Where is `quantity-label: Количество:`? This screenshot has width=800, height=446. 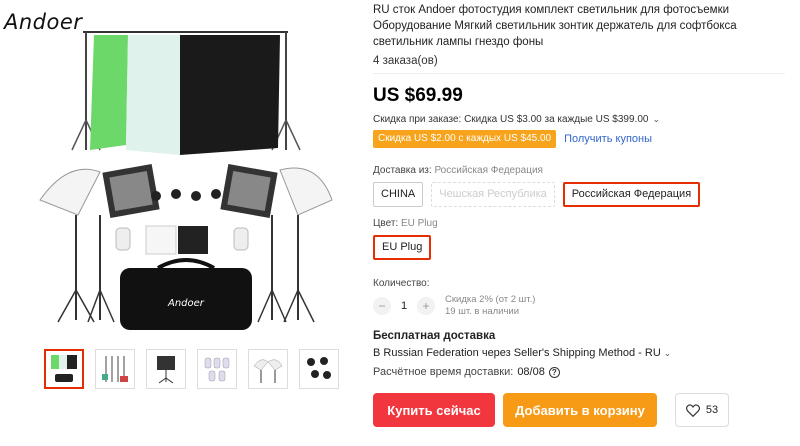 quantity-label: Количество: is located at coordinates (401, 283).